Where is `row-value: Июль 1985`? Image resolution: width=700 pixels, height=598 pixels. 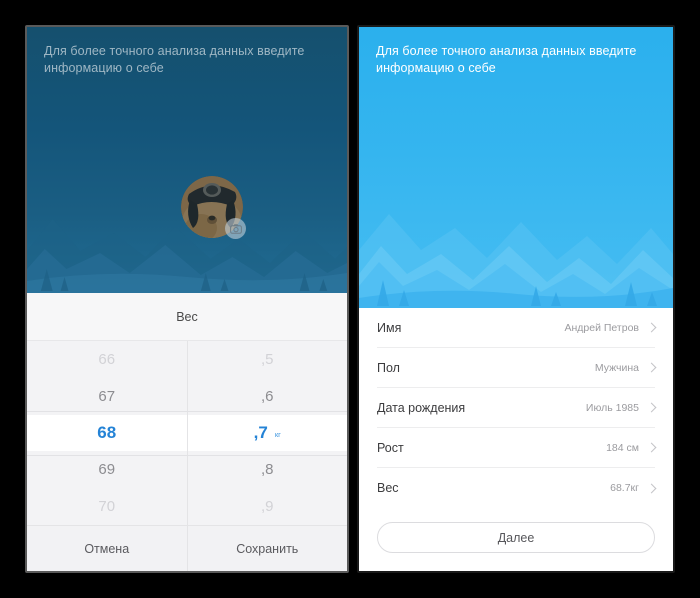
row-value: Июль 1985 is located at coordinates (612, 407).